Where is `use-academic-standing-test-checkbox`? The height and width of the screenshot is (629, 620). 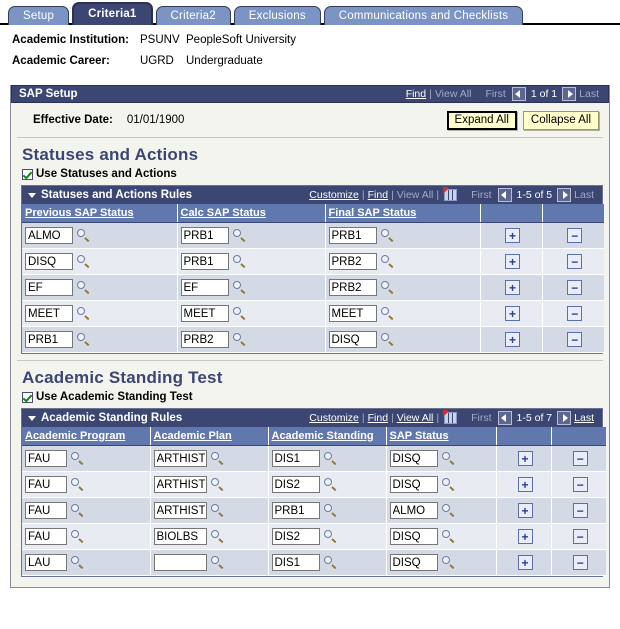 use-academic-standing-test-checkbox is located at coordinates (27, 397).